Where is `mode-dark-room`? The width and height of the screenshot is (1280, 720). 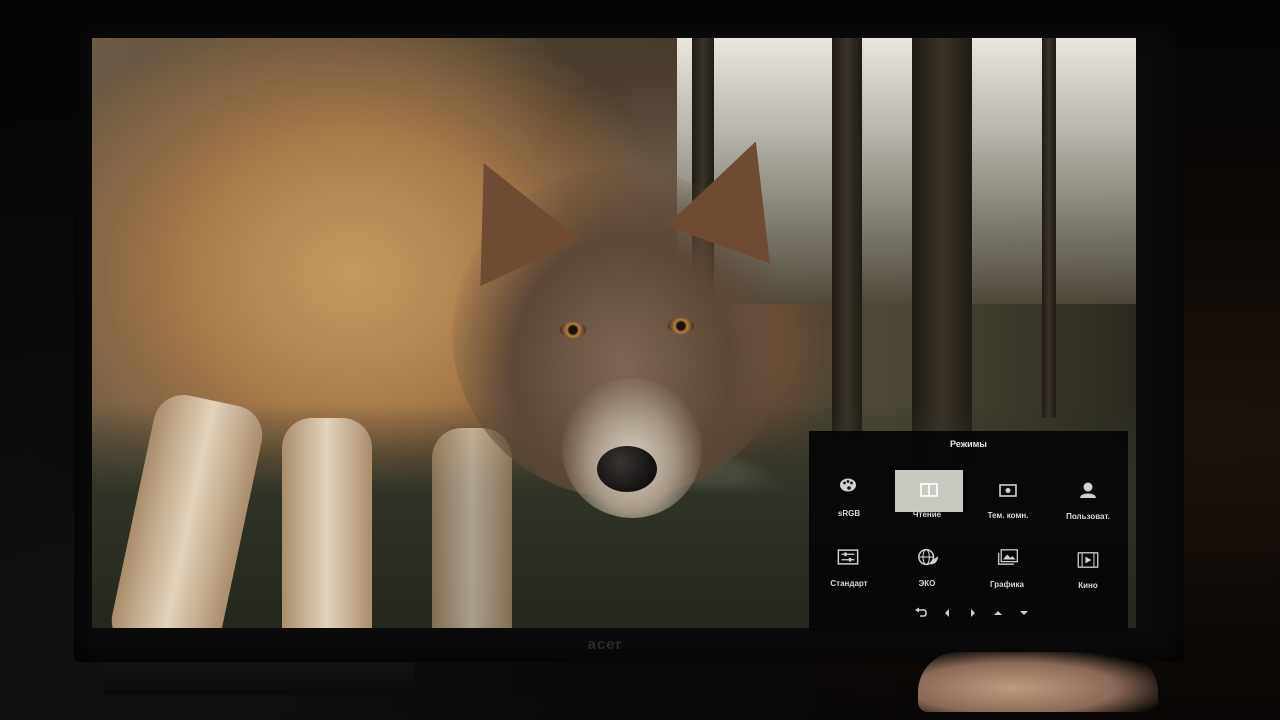 mode-dark-room is located at coordinates (1008, 492).